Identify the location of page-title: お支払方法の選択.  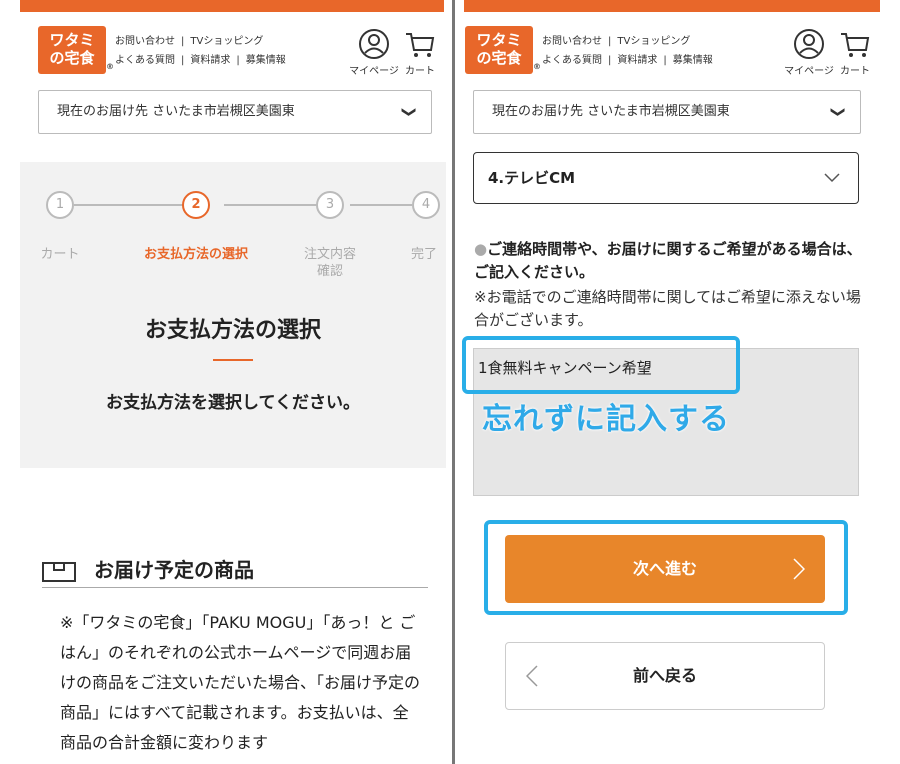
(232, 330).